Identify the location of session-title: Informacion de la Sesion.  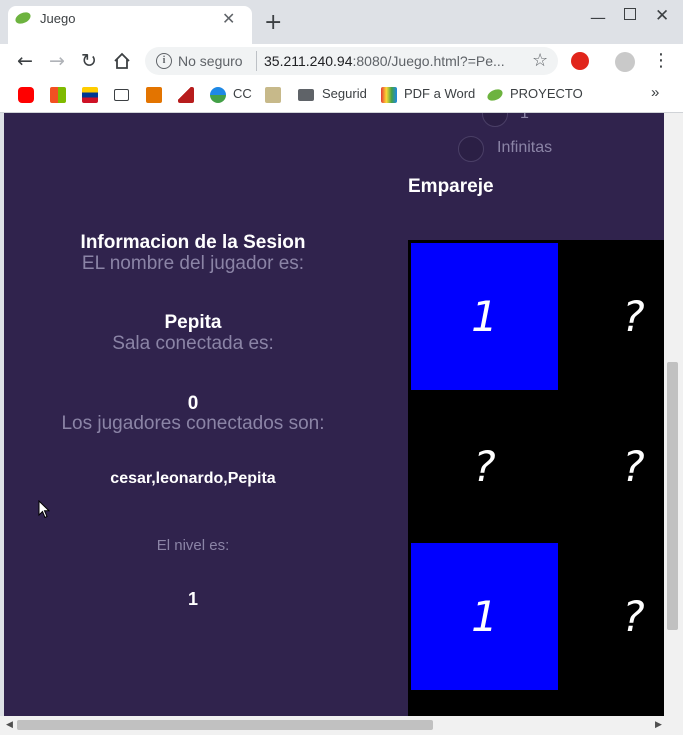
(193, 242).